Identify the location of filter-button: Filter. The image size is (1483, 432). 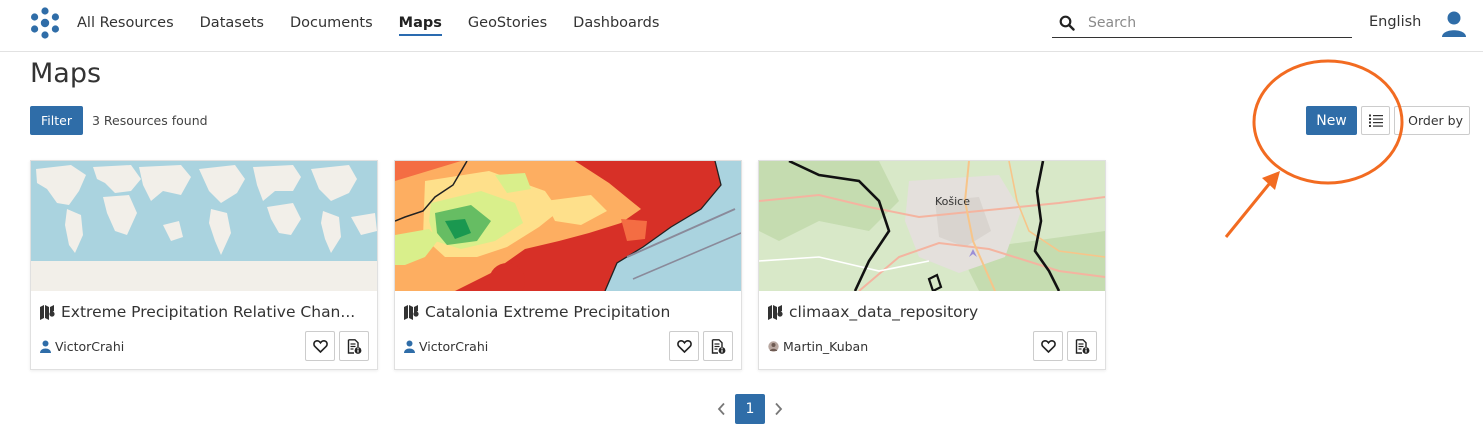
(56, 120).